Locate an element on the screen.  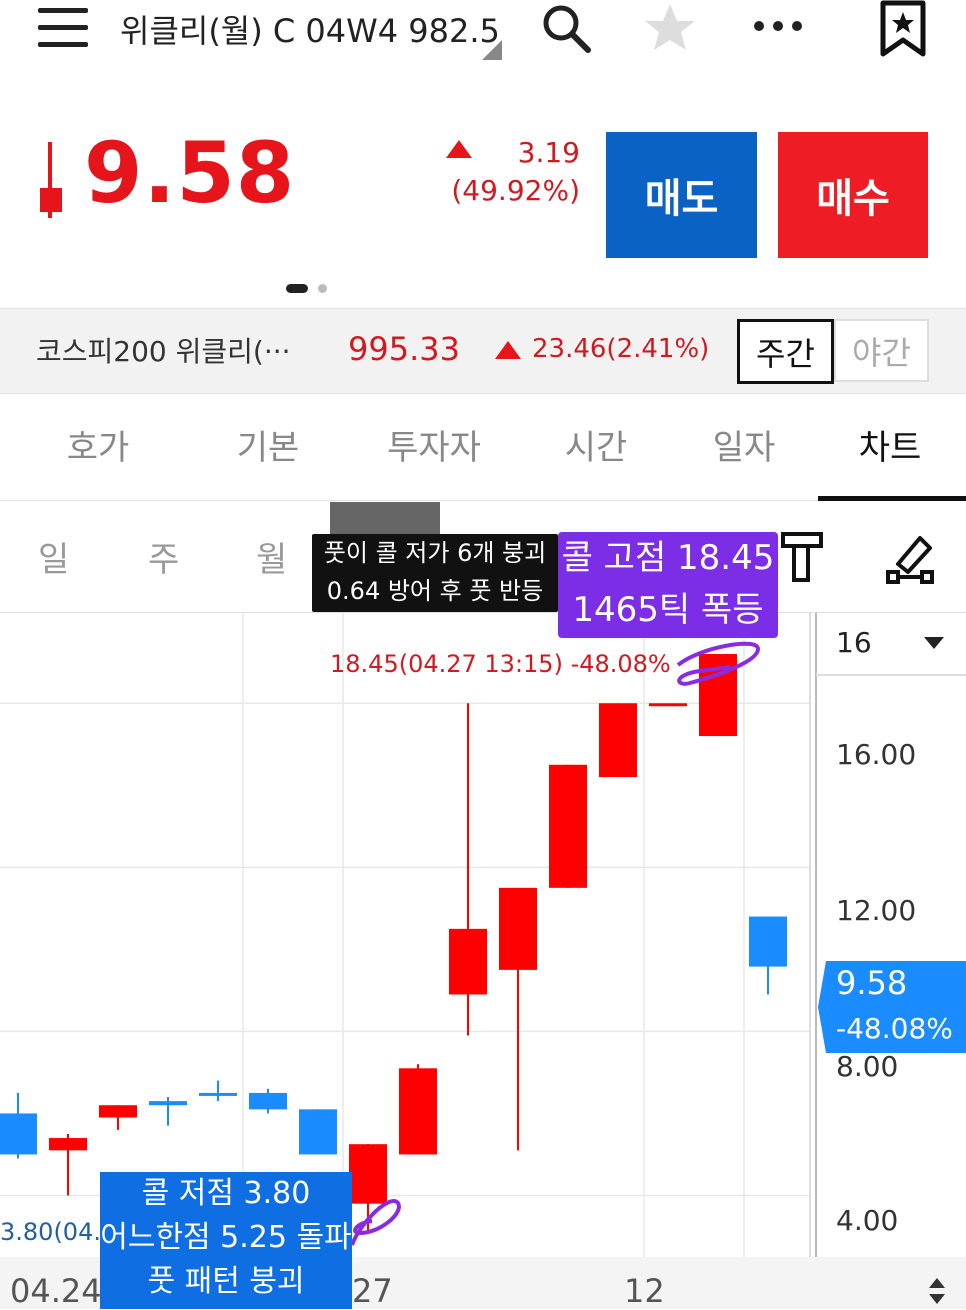
annotation-note-black: 풋이 콜 저가 6개 붕괴 0.64 방어 후 풋 반등 is located at coordinates (435, 573).